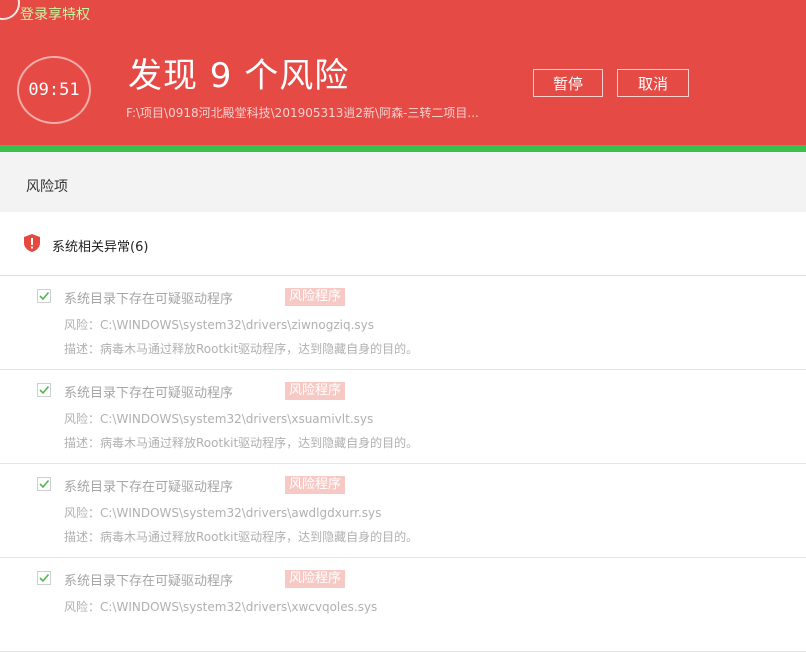 The width and height of the screenshot is (806, 652). Describe the element at coordinates (403, 148) in the screenshot. I see `progress-bar` at that location.